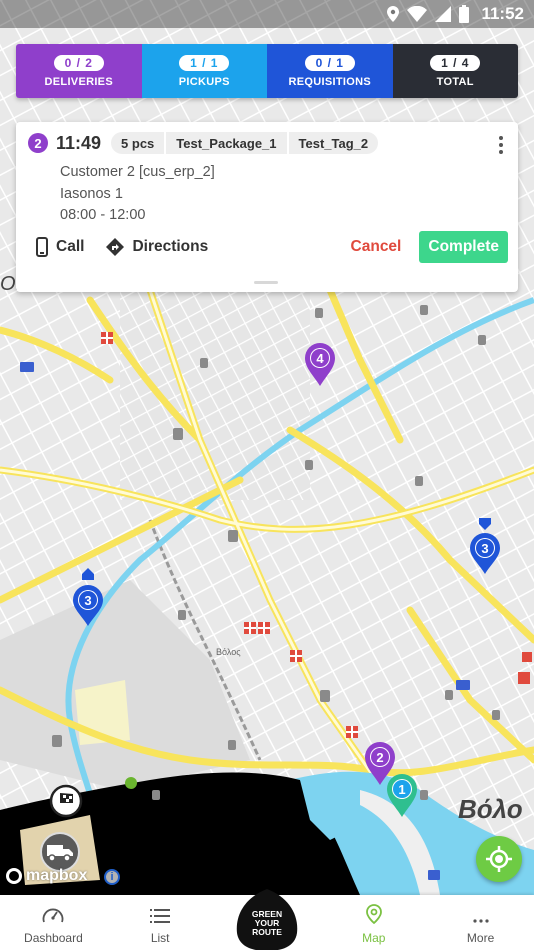  I want to click on stat-deliveries-count: 0 / 2, so click(78, 62).